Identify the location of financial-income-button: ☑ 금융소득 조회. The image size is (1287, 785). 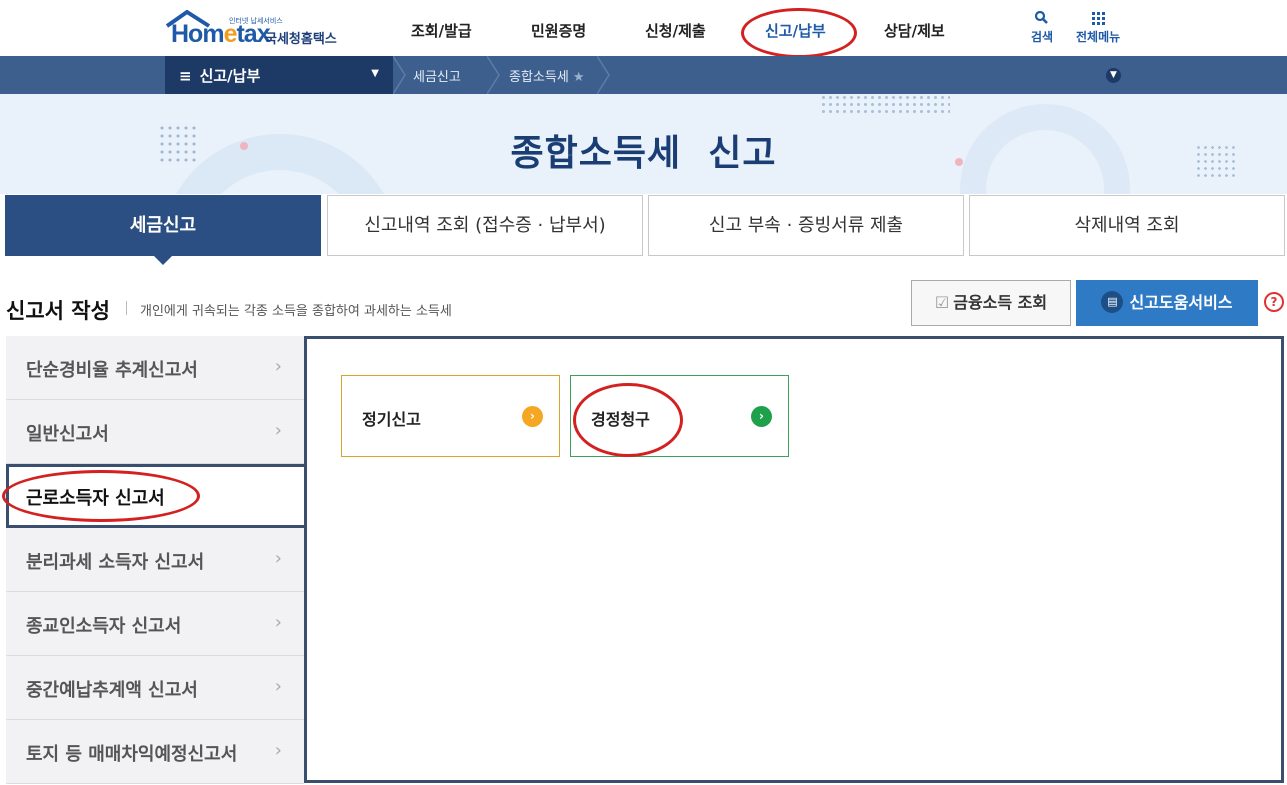
(991, 303).